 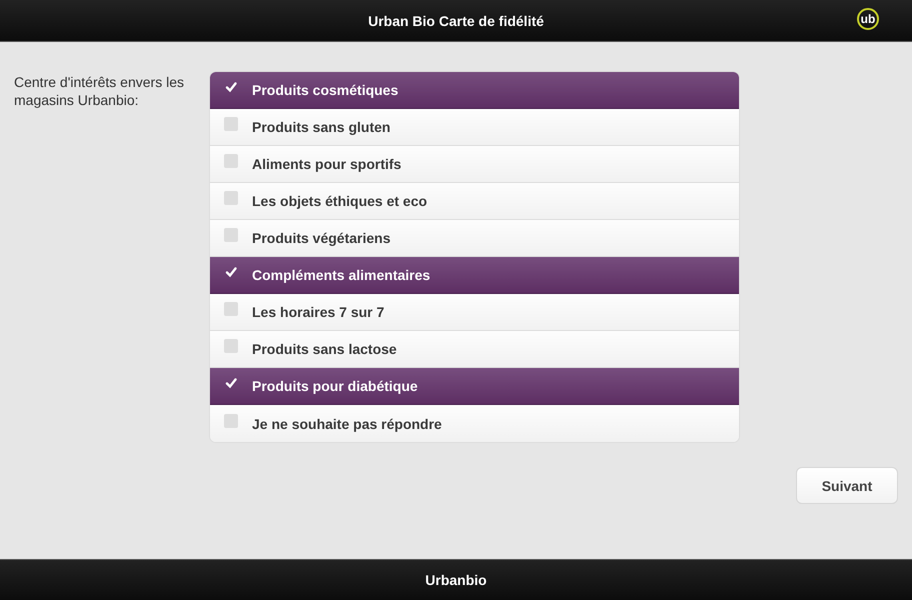 I want to click on header-title: Urban Bio Carte de fidélité, so click(x=456, y=20).